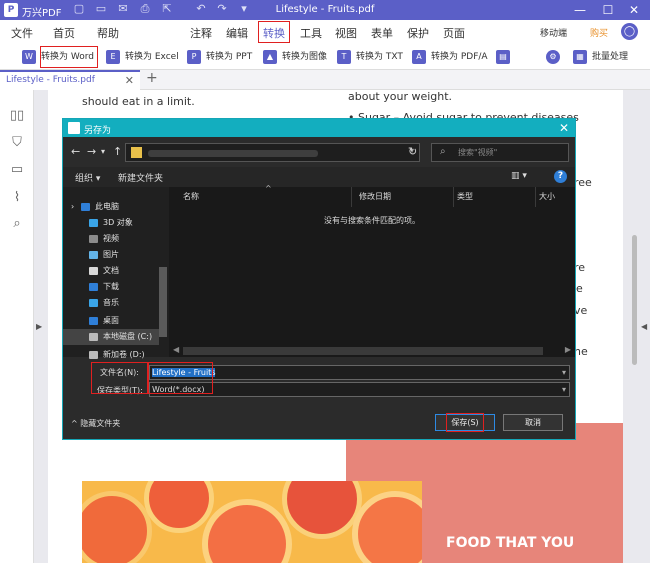 Image resolution: width=650 pixels, height=563 pixels. I want to click on nav-item-label: 下载, so click(111, 286).